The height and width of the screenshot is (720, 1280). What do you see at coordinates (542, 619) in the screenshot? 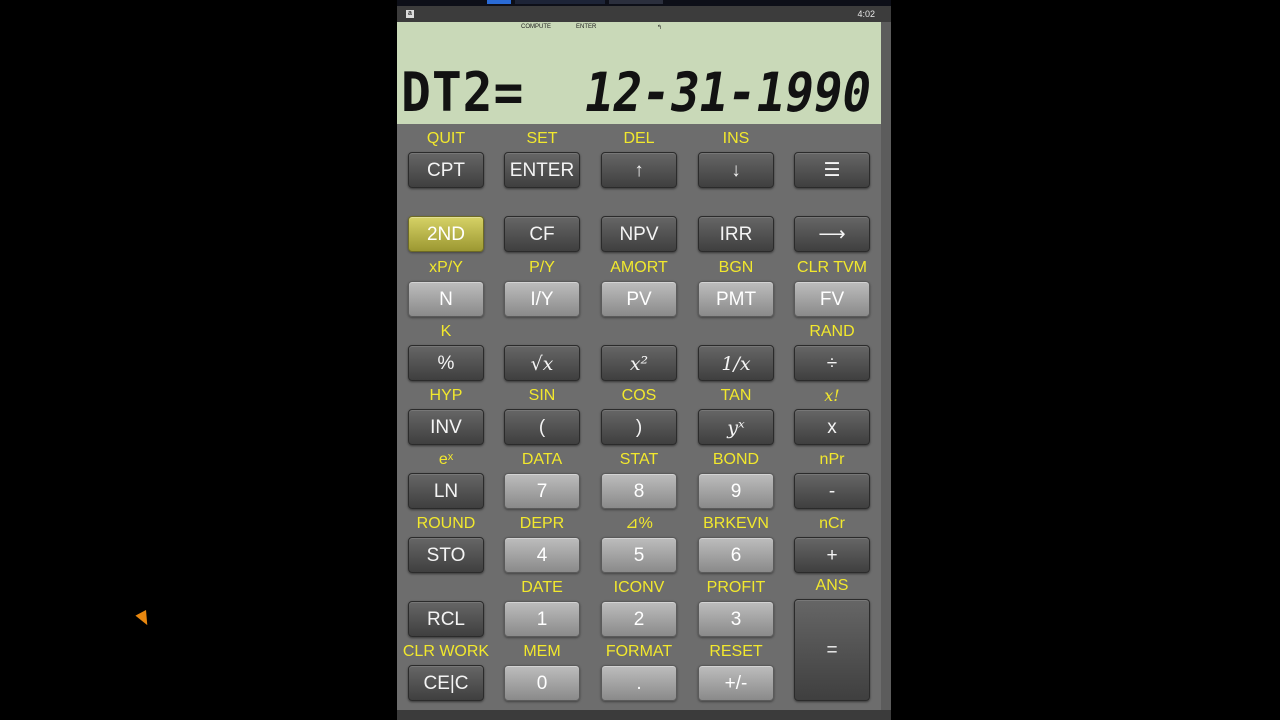
I see `digit-1-button: 1` at bounding box center [542, 619].